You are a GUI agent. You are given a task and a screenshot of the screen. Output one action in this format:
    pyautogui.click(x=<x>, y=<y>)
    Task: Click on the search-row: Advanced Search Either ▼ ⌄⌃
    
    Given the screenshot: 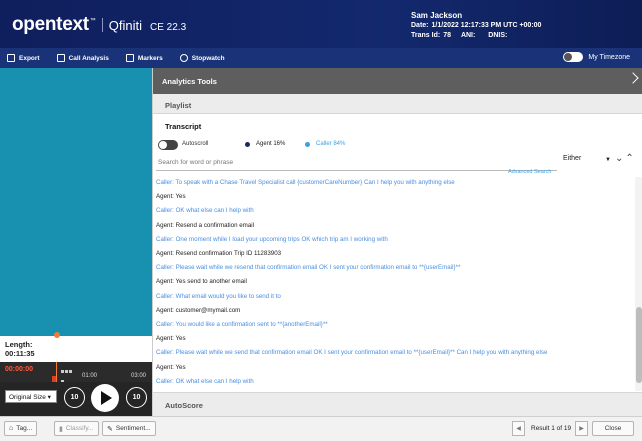 What is the action you would take?
    pyautogui.click(x=397, y=165)
    